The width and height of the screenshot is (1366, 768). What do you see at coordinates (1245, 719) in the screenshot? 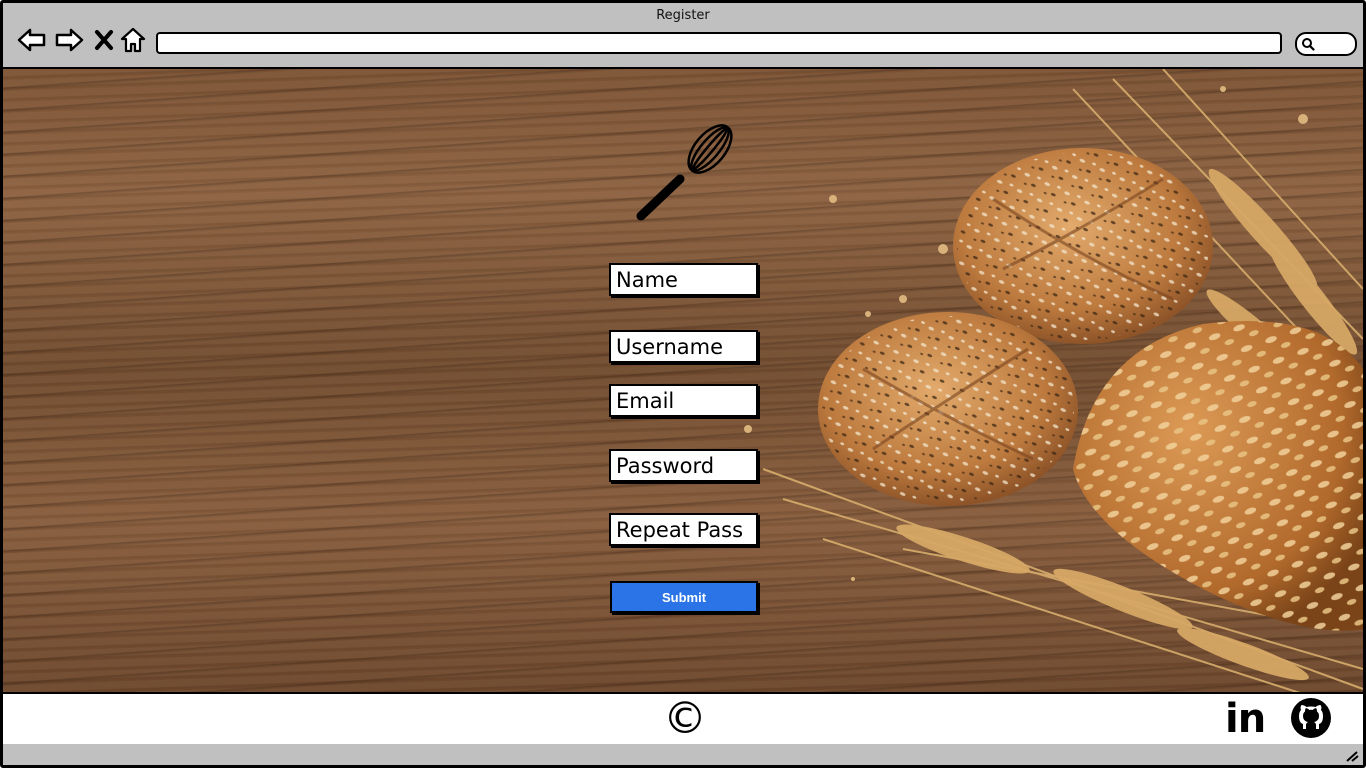
I see `linkedin-icon: in` at bounding box center [1245, 719].